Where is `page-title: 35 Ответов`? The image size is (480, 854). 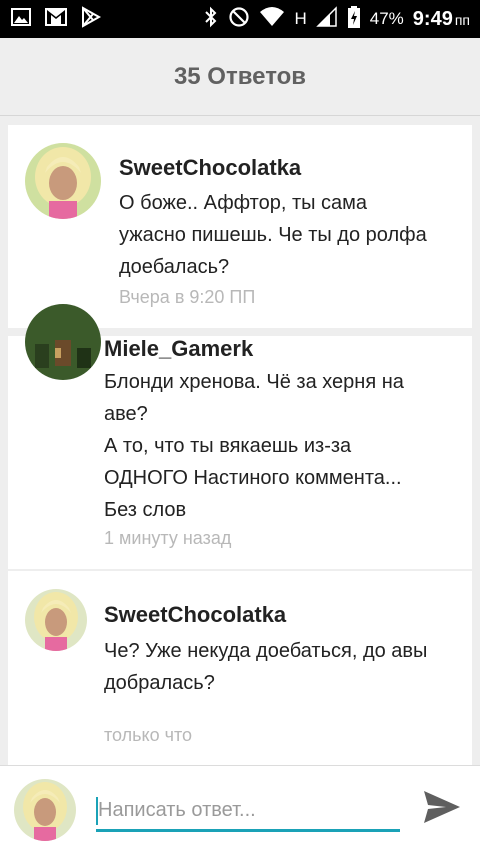
page-title: 35 Ответов is located at coordinates (240, 76).